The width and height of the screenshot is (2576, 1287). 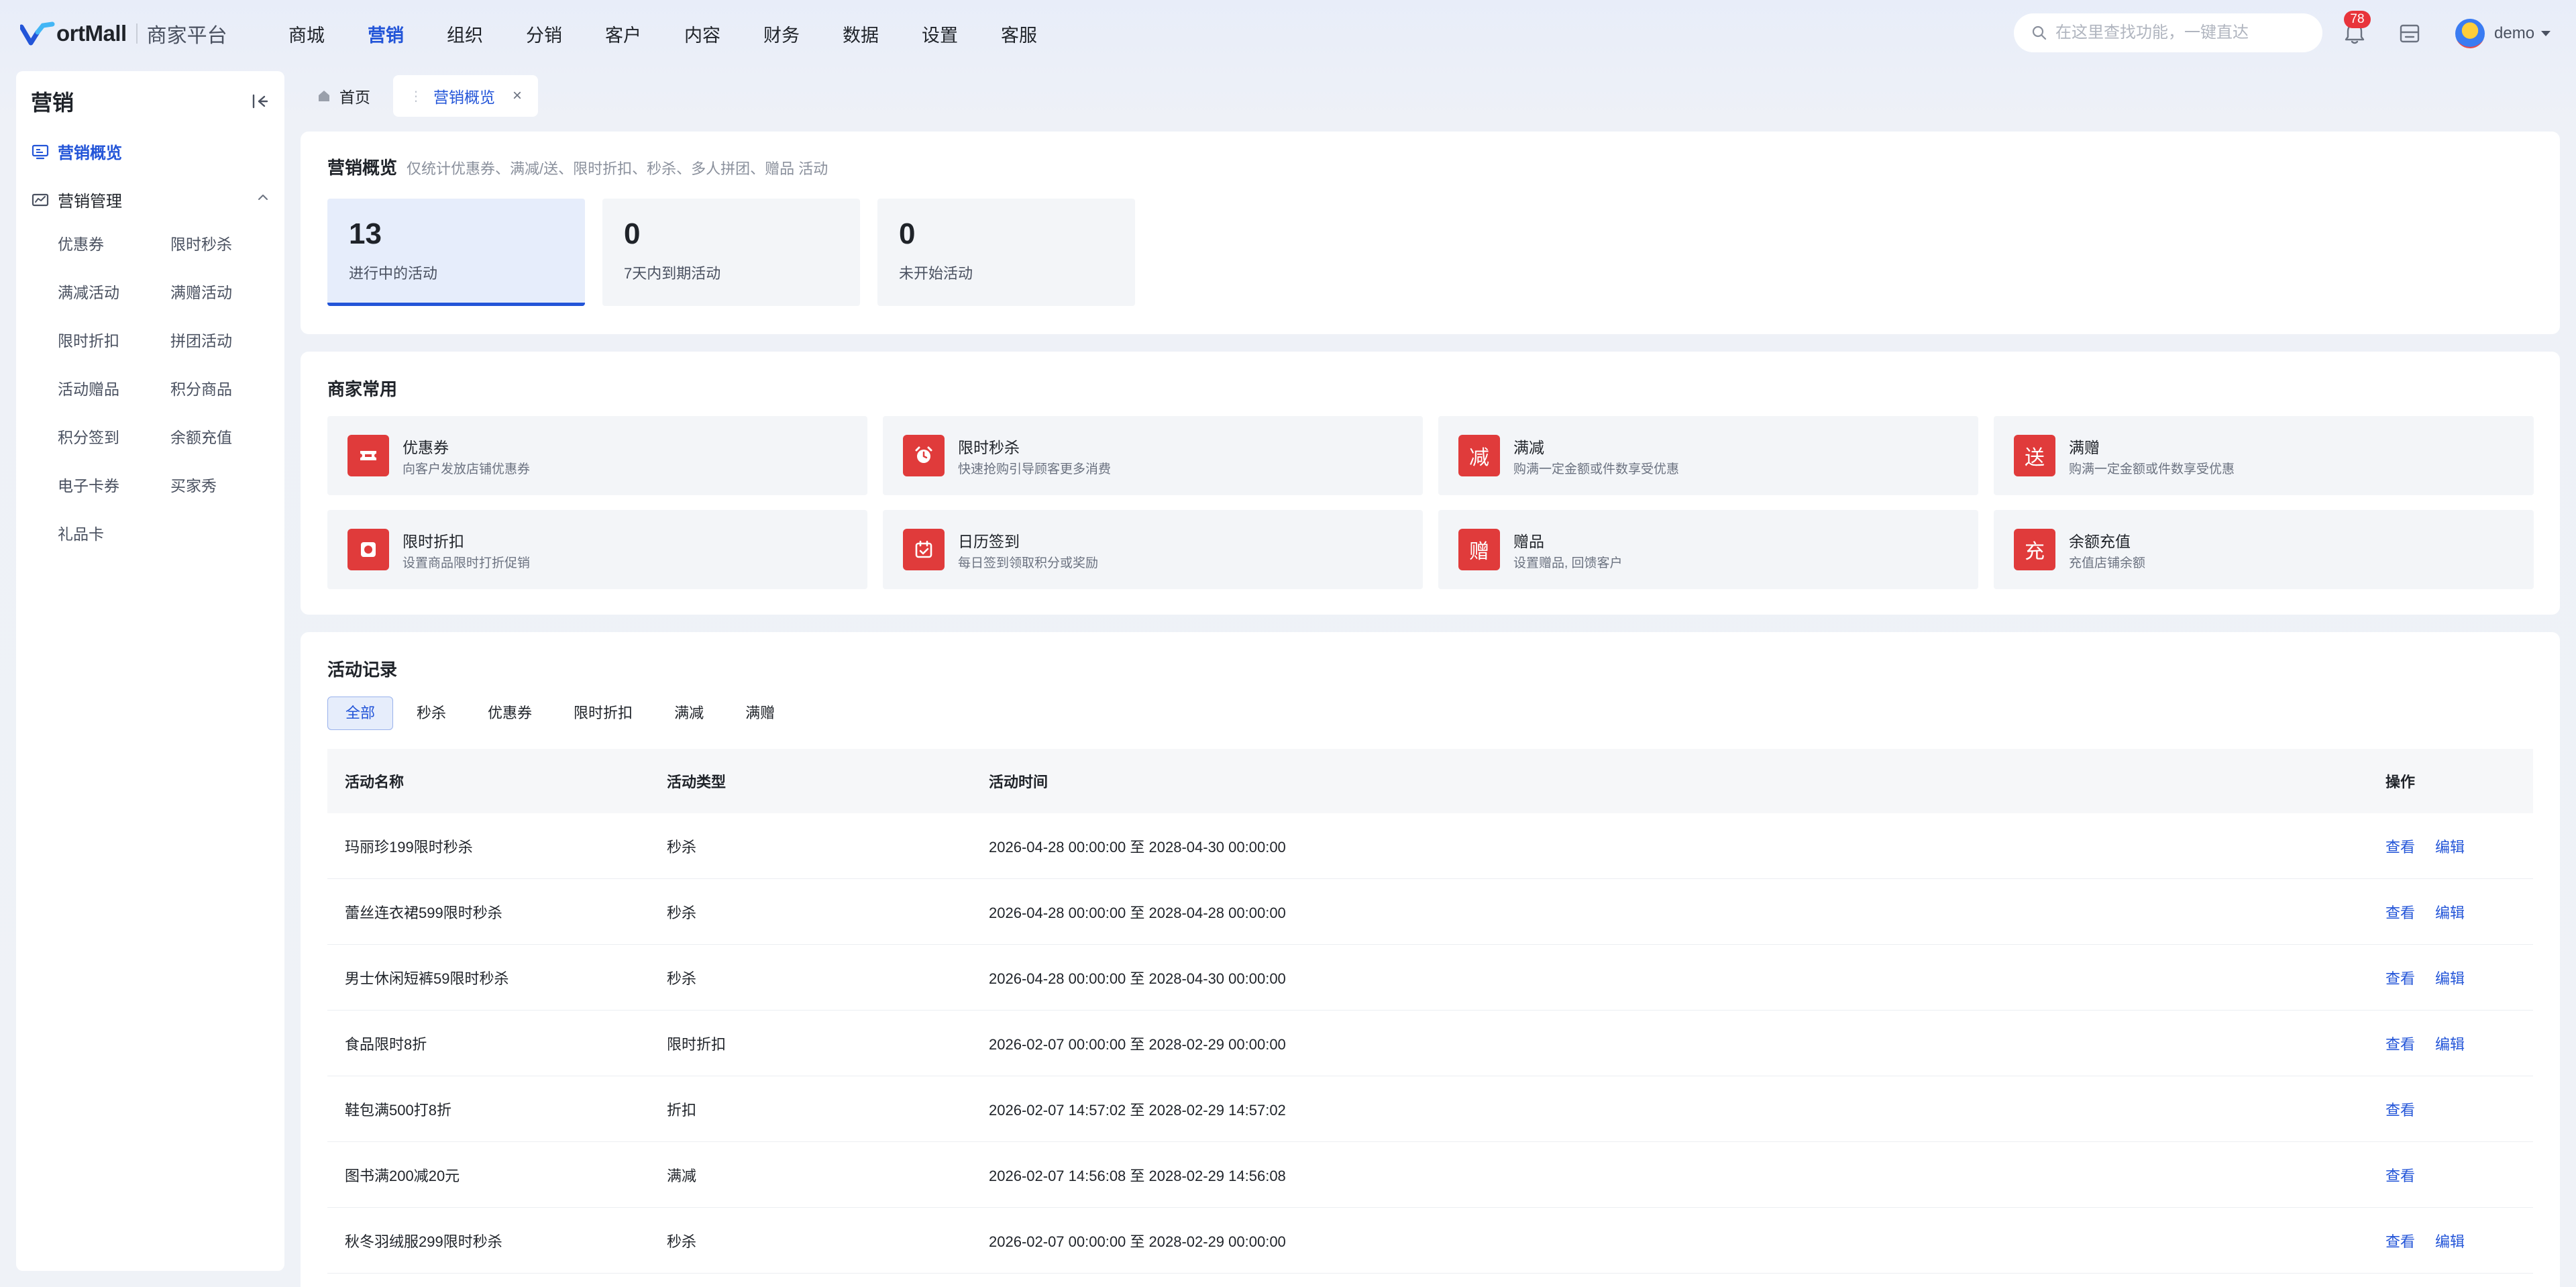 What do you see at coordinates (623, 34) in the screenshot?
I see `nav-item-customers: 客户` at bounding box center [623, 34].